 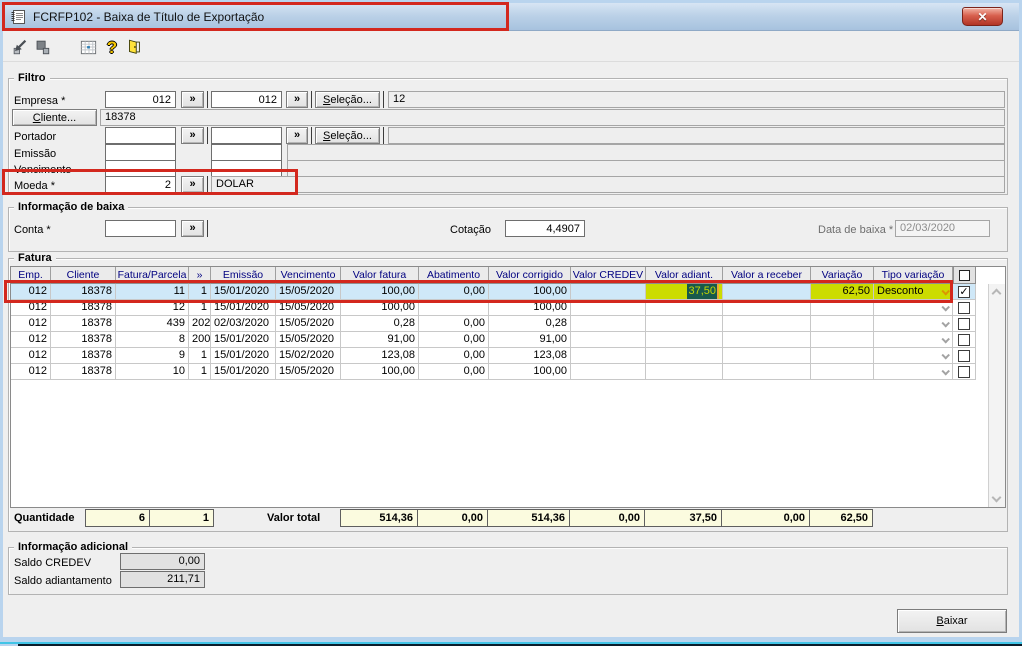 I want to click on cell-fatura: 10, so click(x=152, y=372).